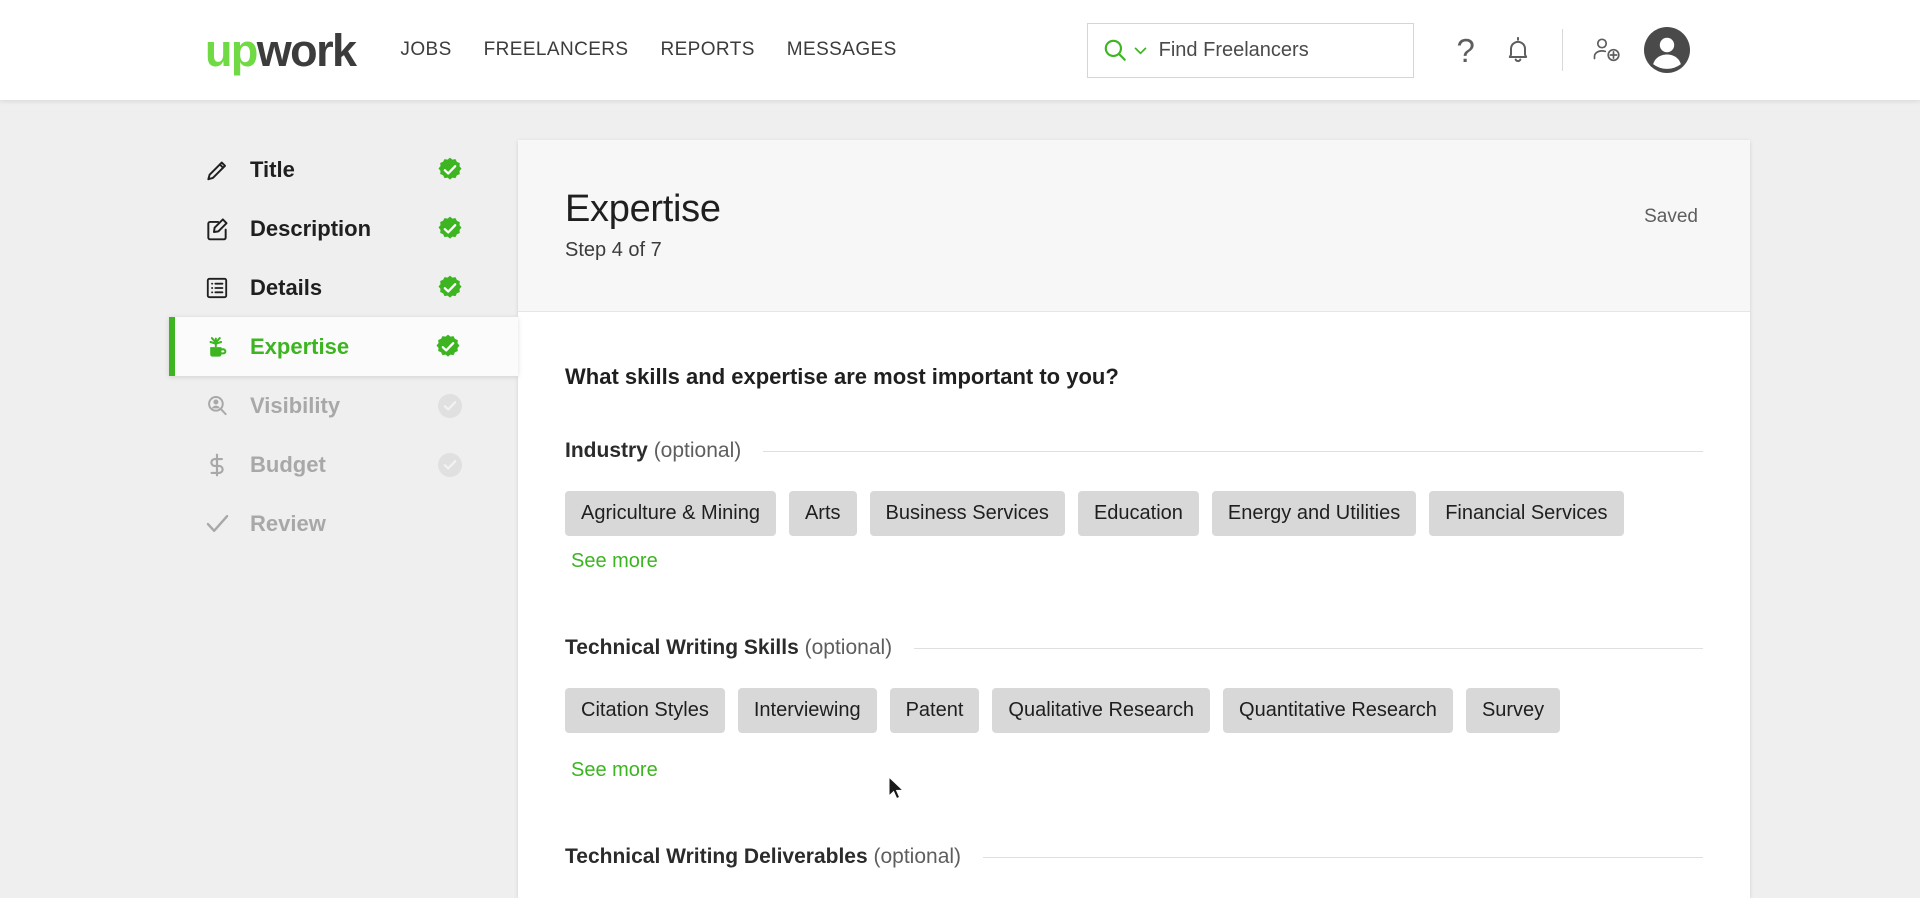 The image size is (1920, 898). Describe the element at coordinates (217, 288) in the screenshot. I see `list-icon` at that location.